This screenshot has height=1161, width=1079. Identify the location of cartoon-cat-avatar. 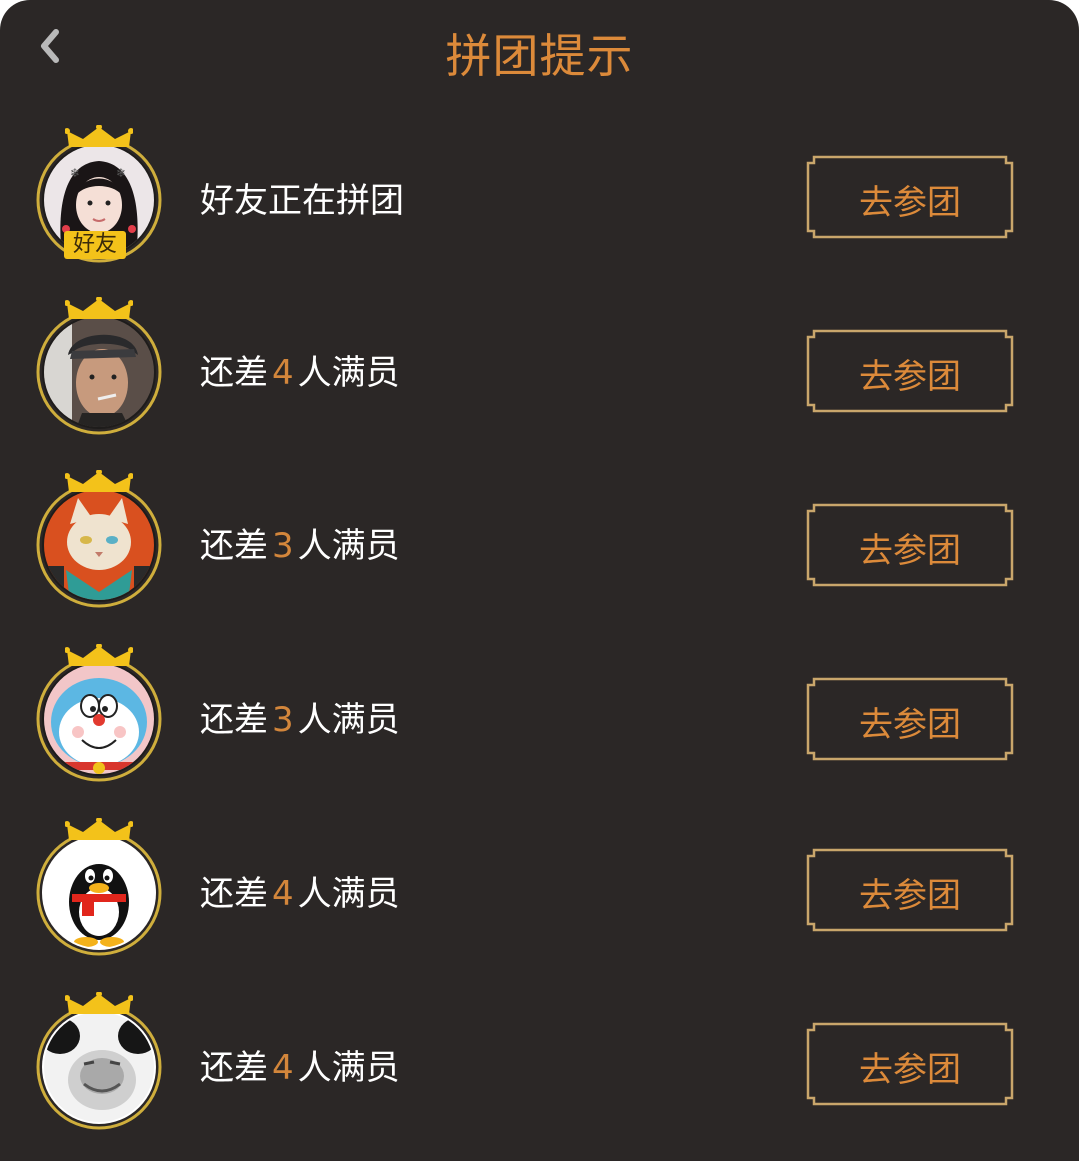
(99, 545).